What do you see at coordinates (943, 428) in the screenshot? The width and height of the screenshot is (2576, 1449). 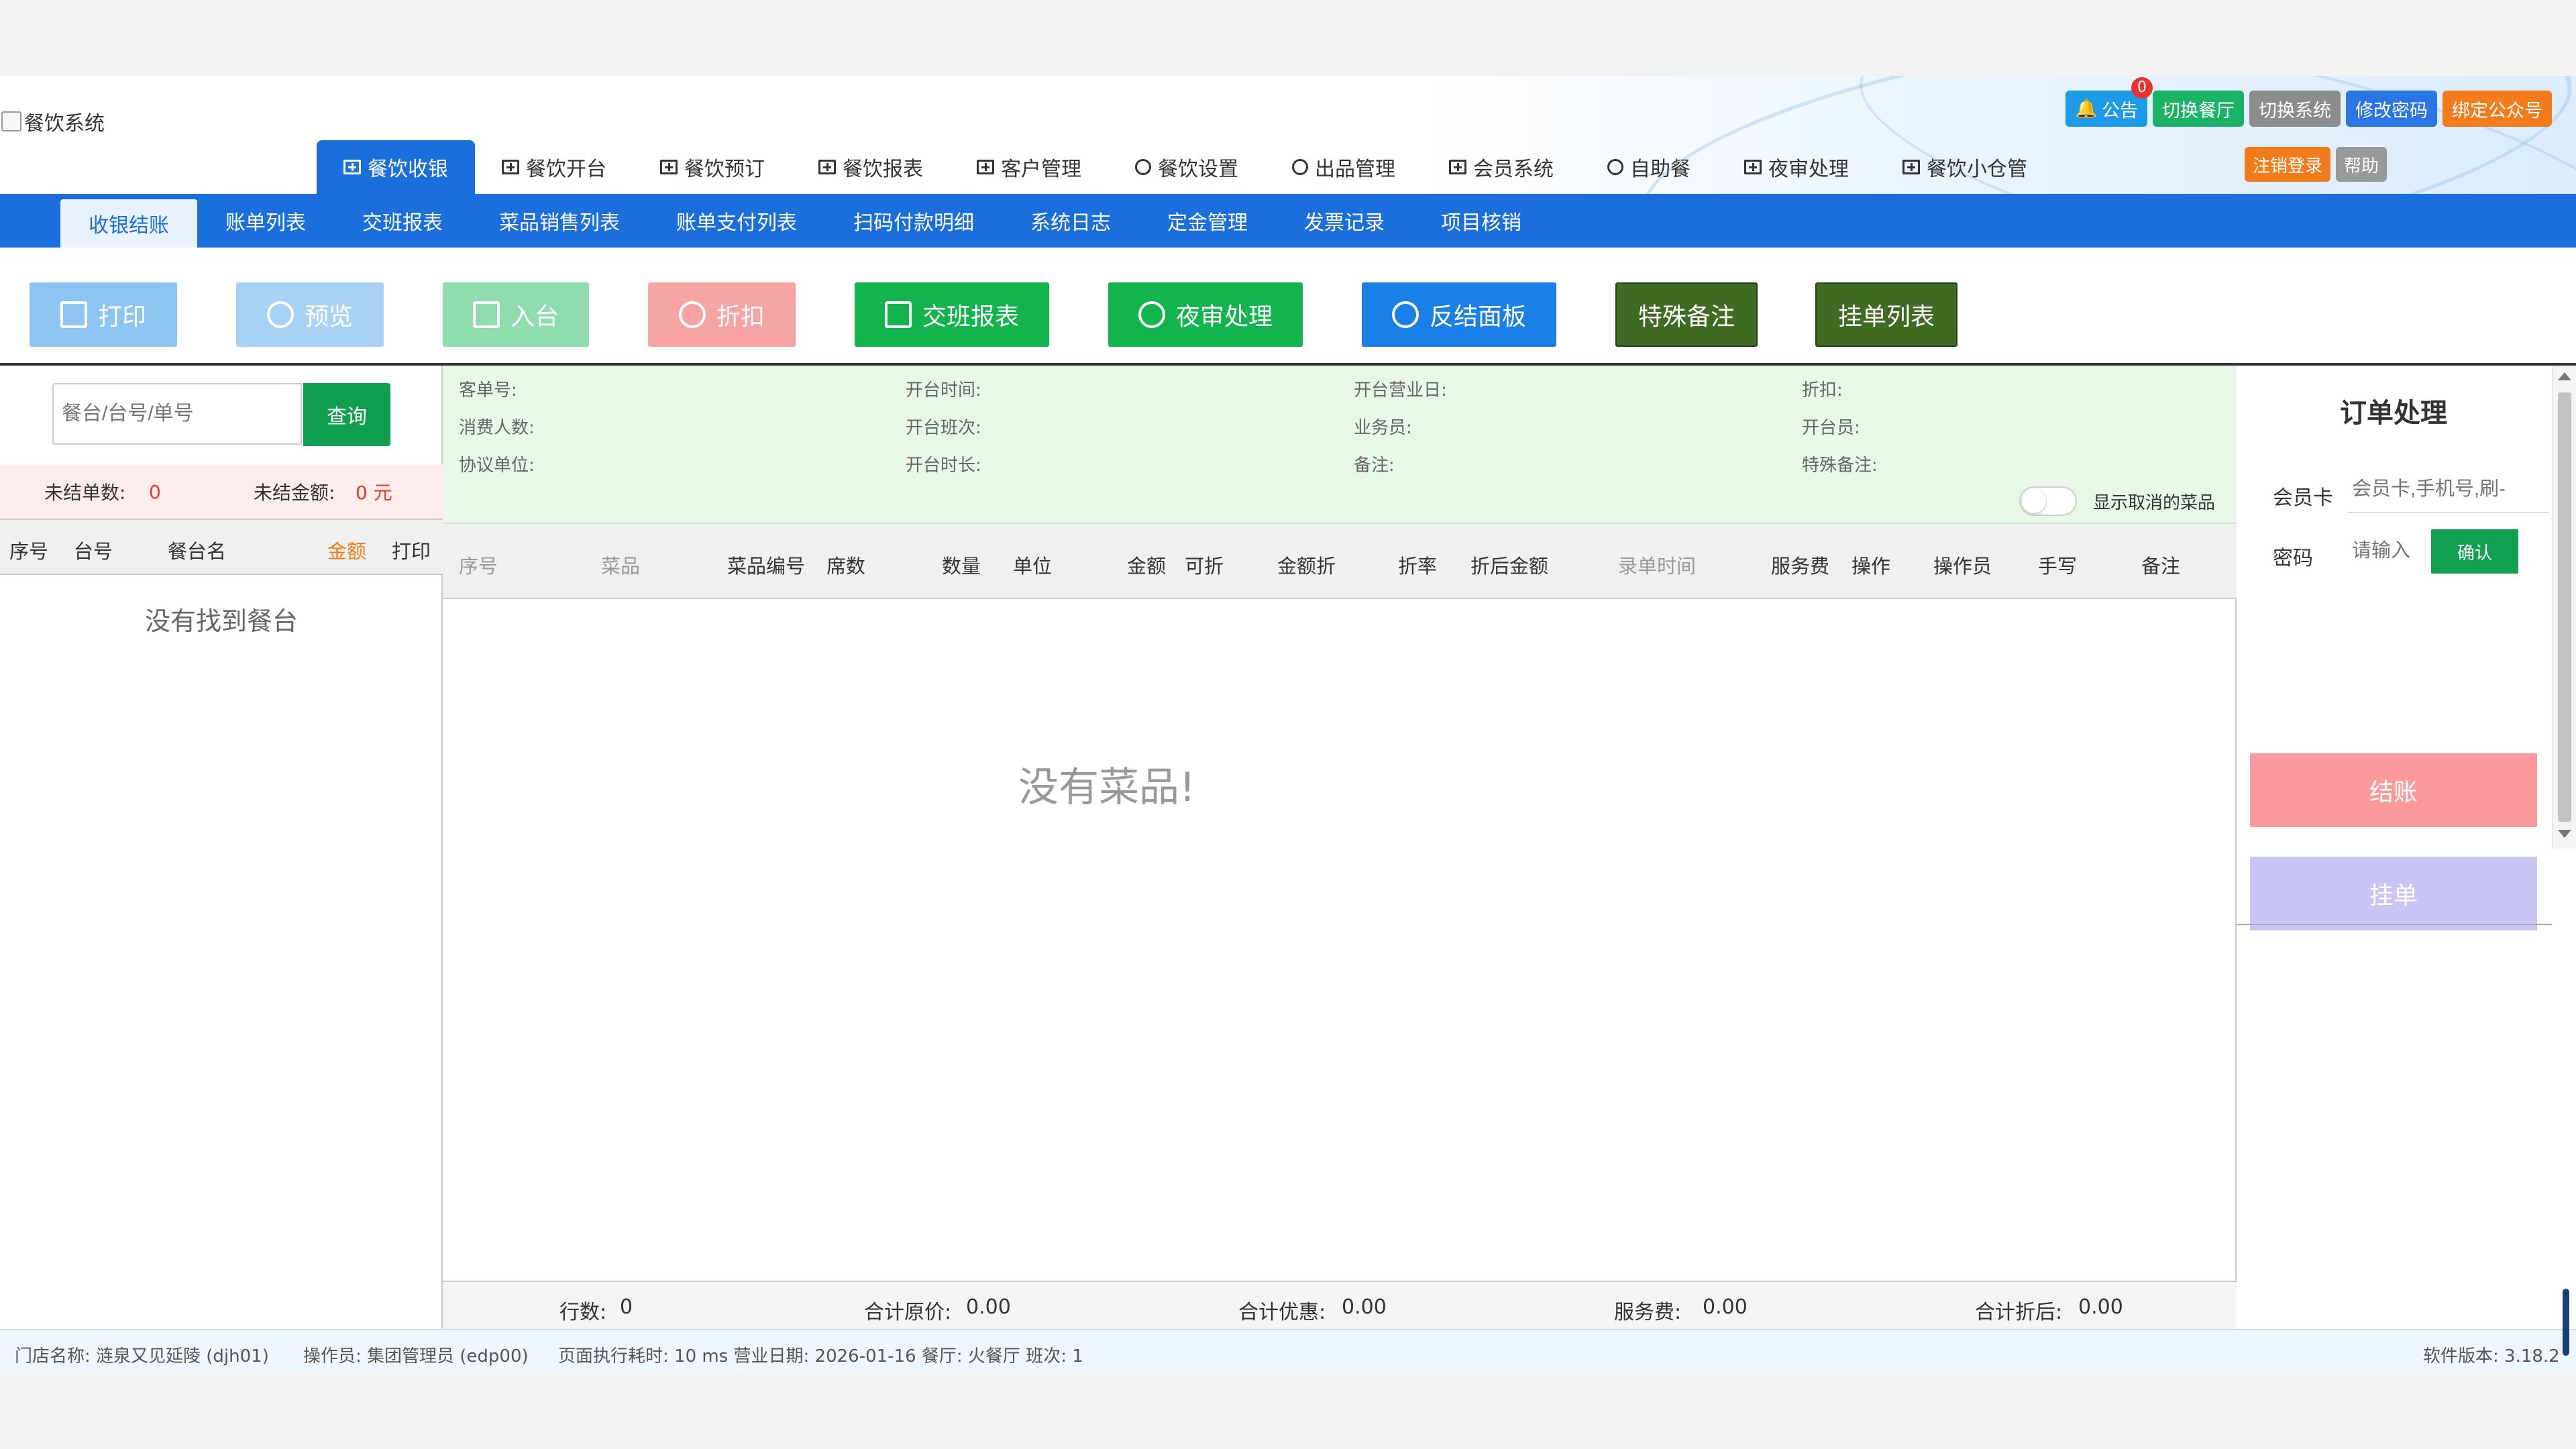 I see `info-open-shift: 开台班次:` at bounding box center [943, 428].